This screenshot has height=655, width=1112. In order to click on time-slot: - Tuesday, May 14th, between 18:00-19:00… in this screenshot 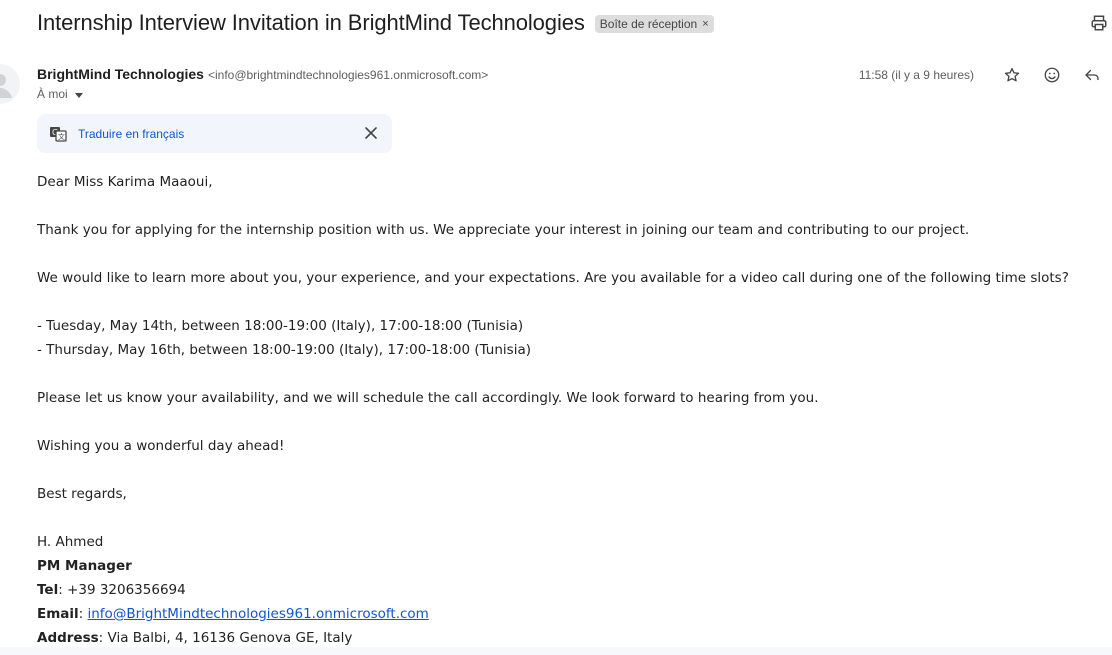, I will do `click(280, 326)`.